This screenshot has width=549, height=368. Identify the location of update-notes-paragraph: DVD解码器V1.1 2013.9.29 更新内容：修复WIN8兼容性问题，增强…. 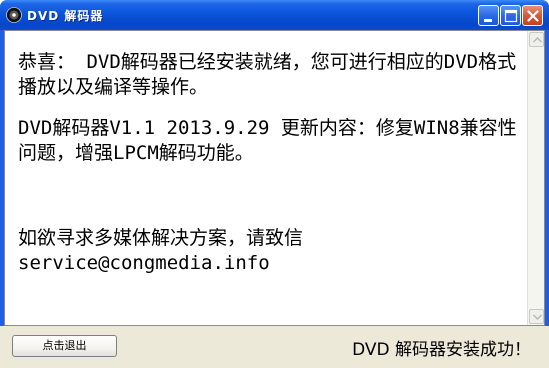
(267, 140).